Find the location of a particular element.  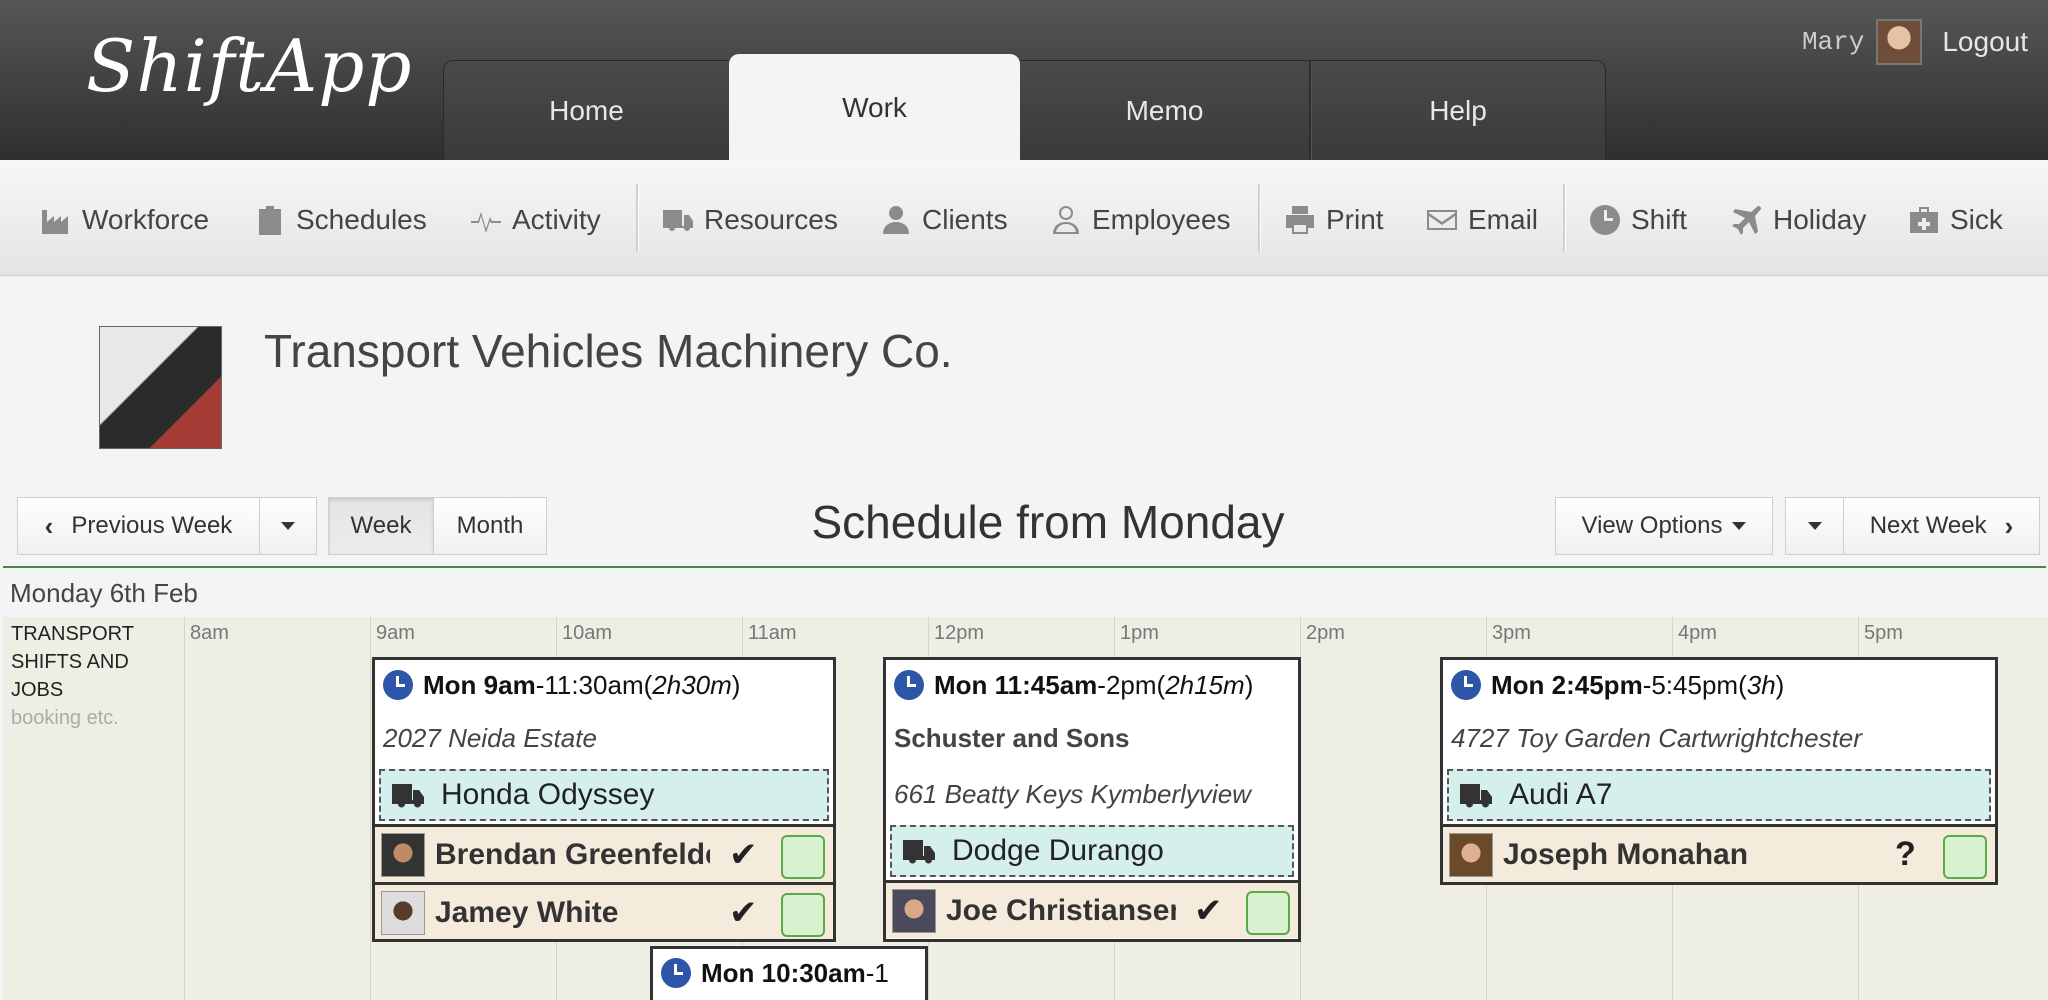

employee-icon is located at coordinates (1066, 220).